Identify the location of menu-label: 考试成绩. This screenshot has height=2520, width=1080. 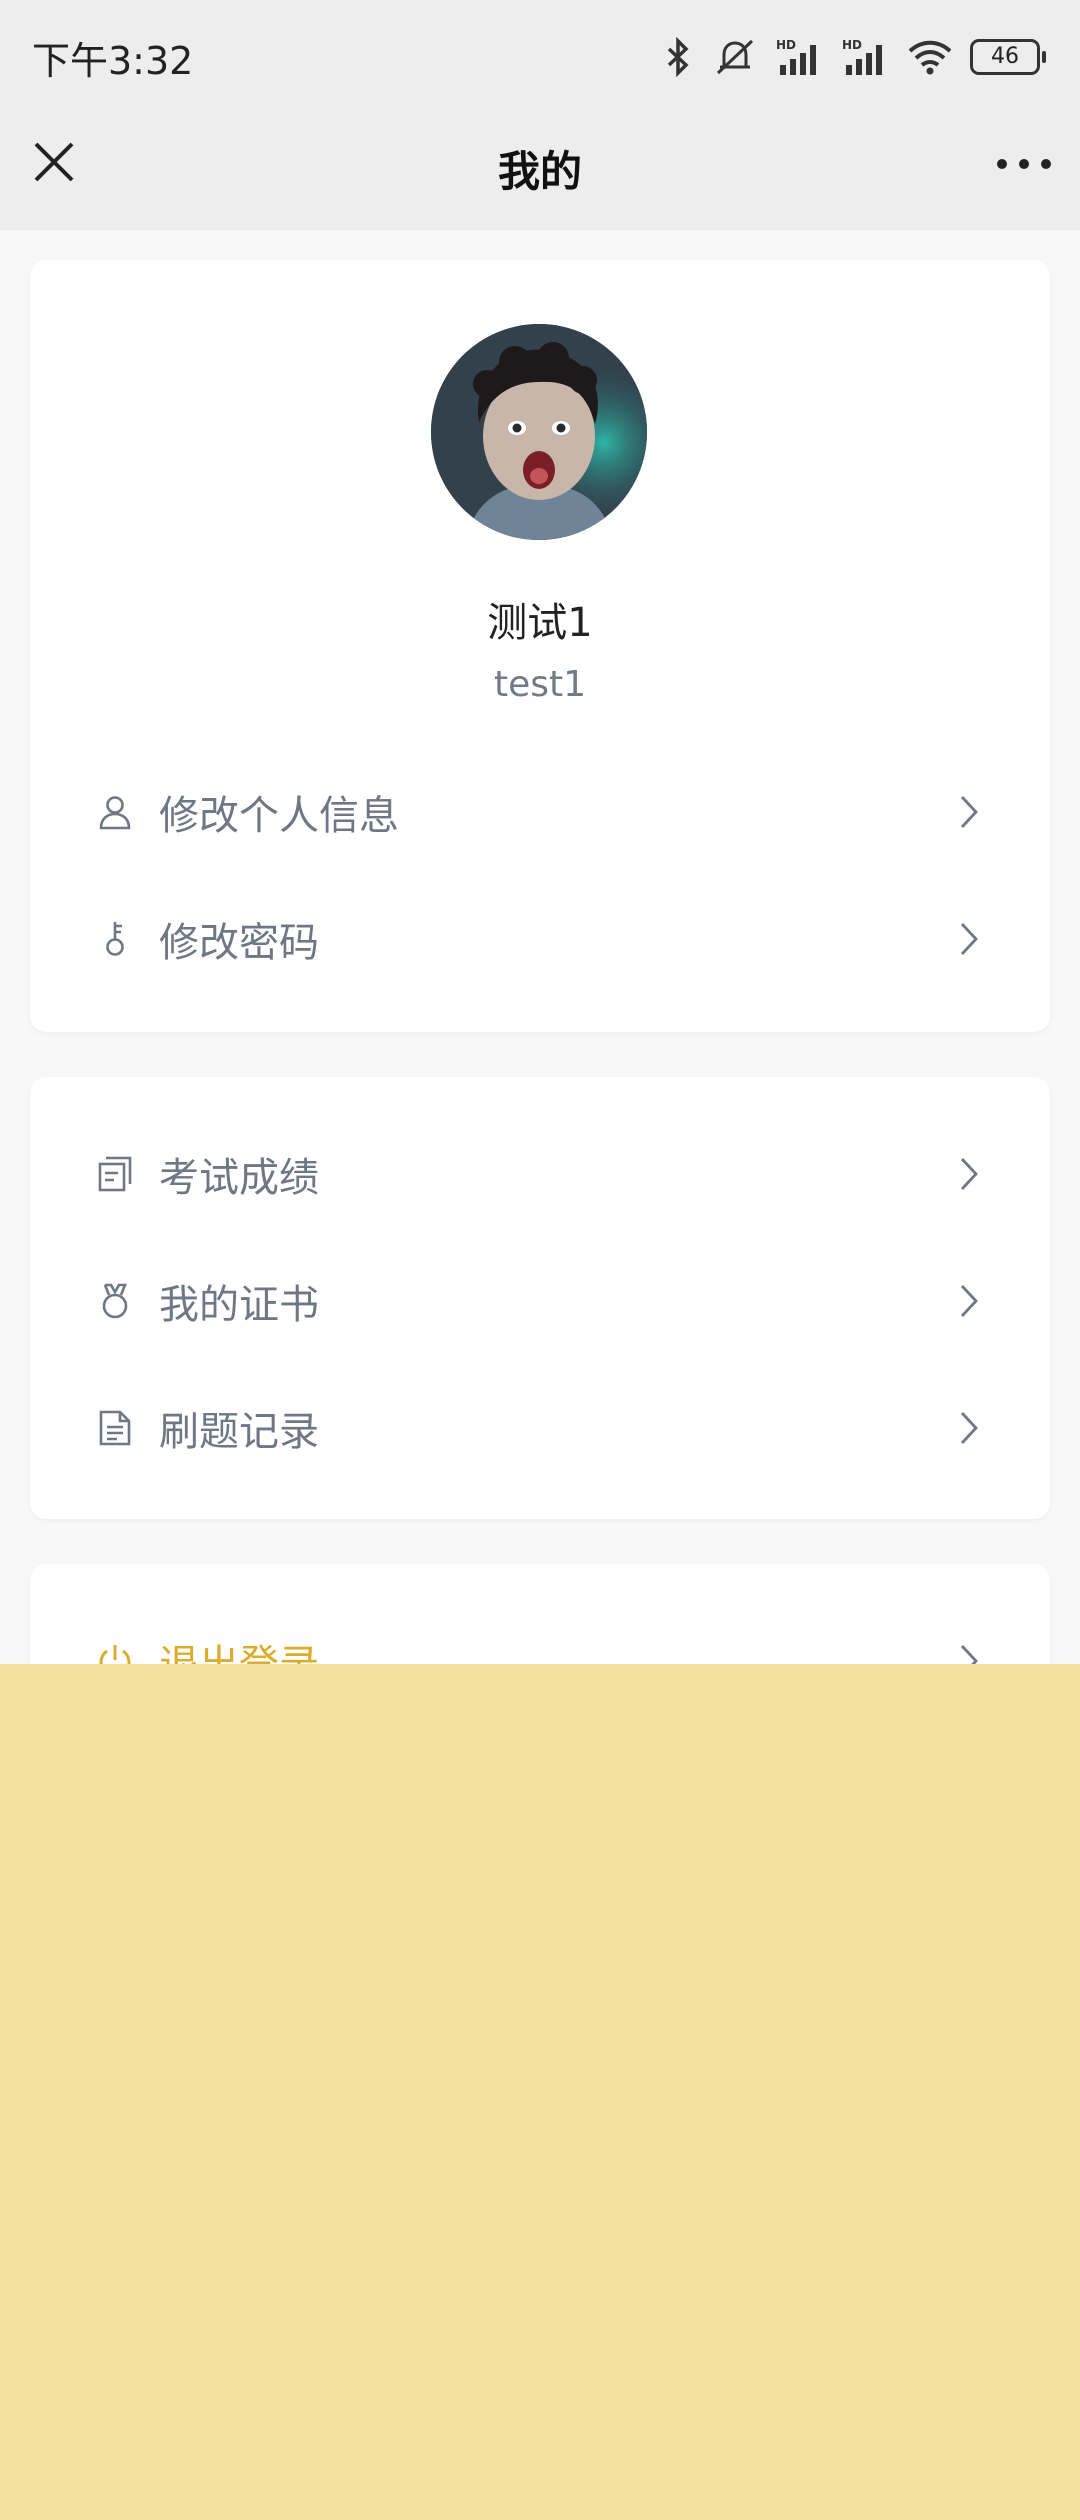
(239, 1178).